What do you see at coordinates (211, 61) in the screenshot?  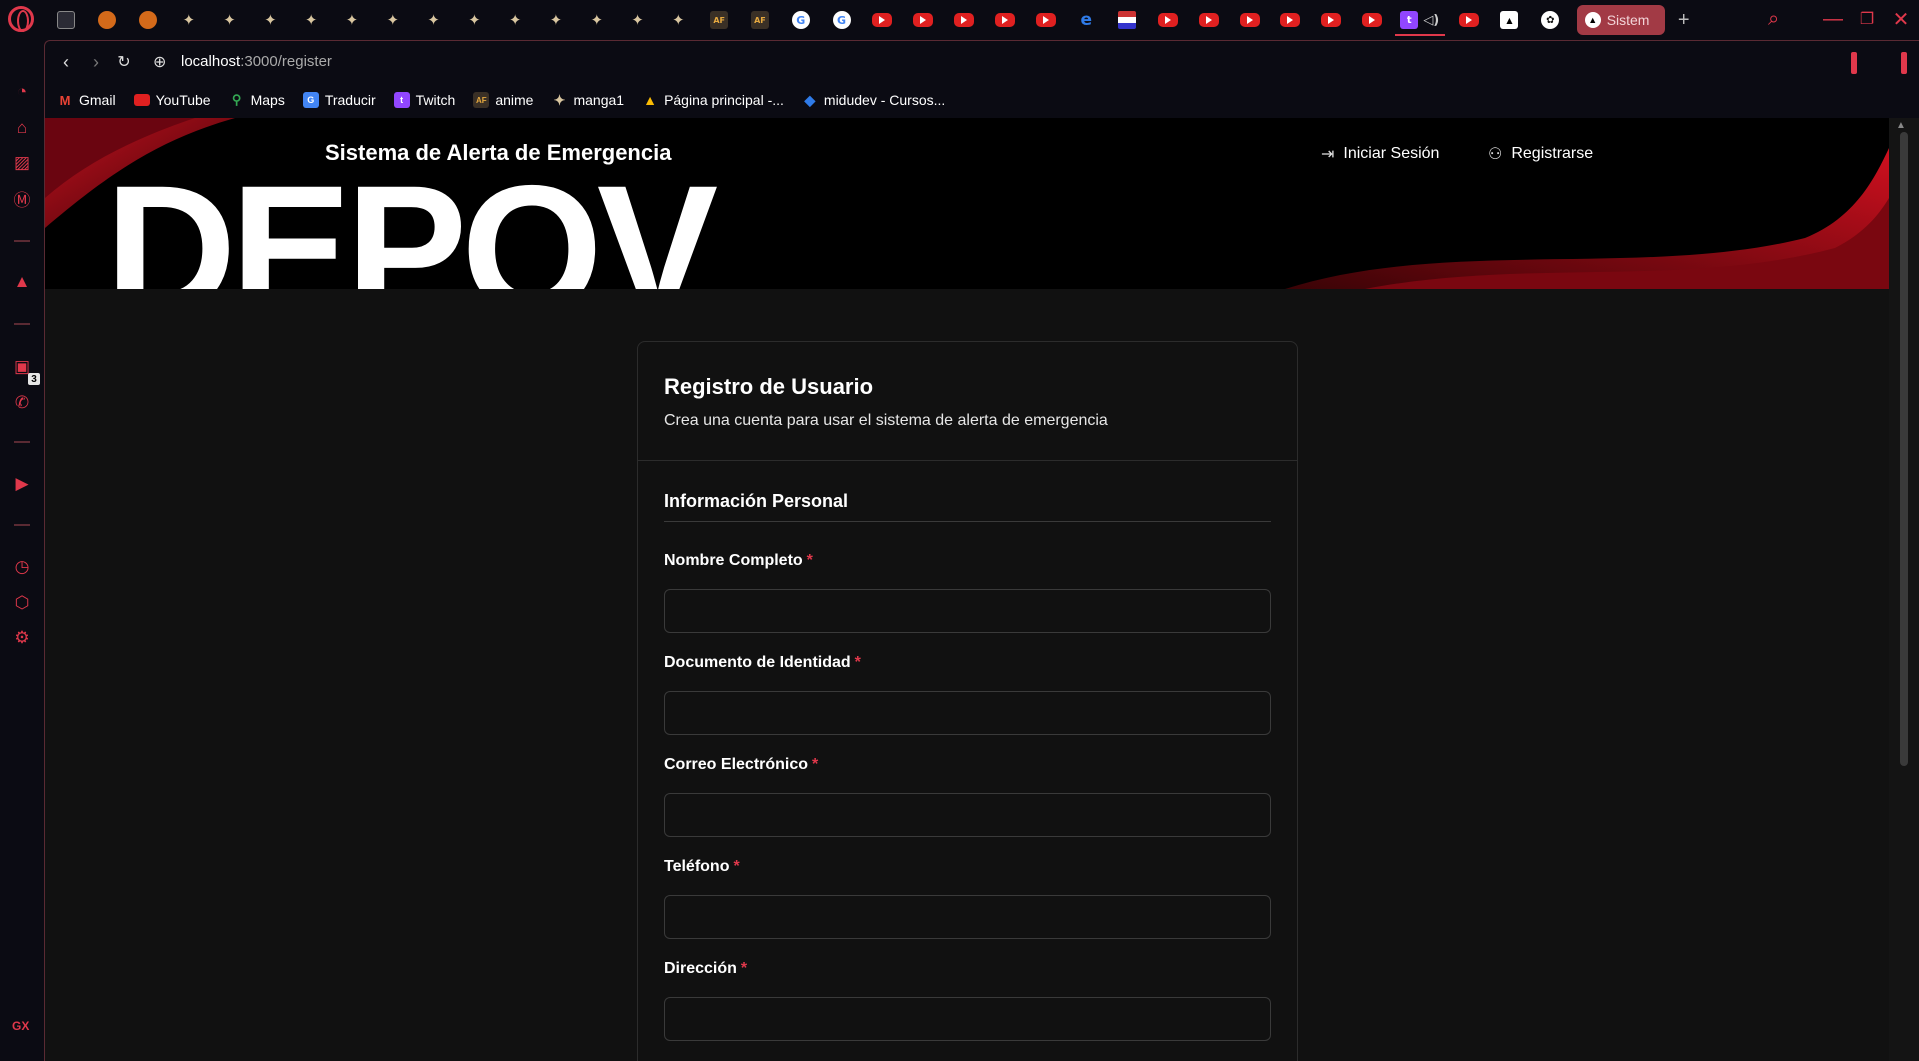 I see `url-host: localhost` at bounding box center [211, 61].